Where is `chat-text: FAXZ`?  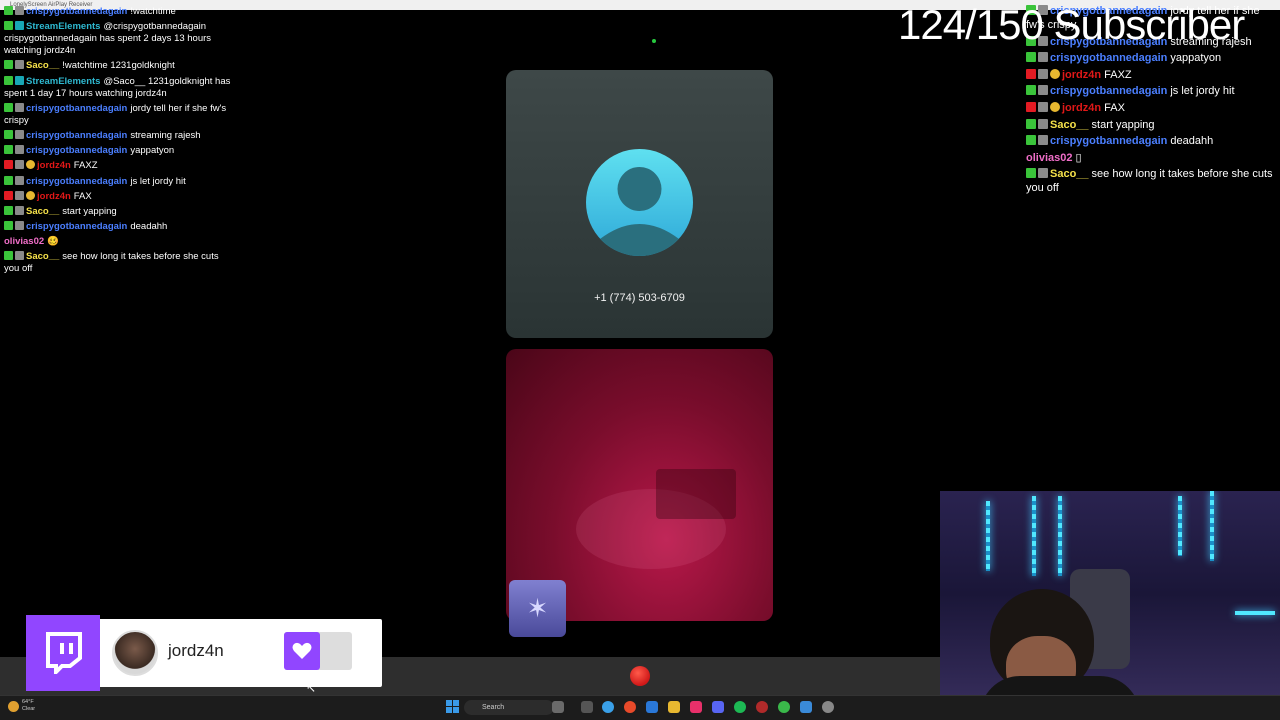 chat-text: FAXZ is located at coordinates (1118, 74).